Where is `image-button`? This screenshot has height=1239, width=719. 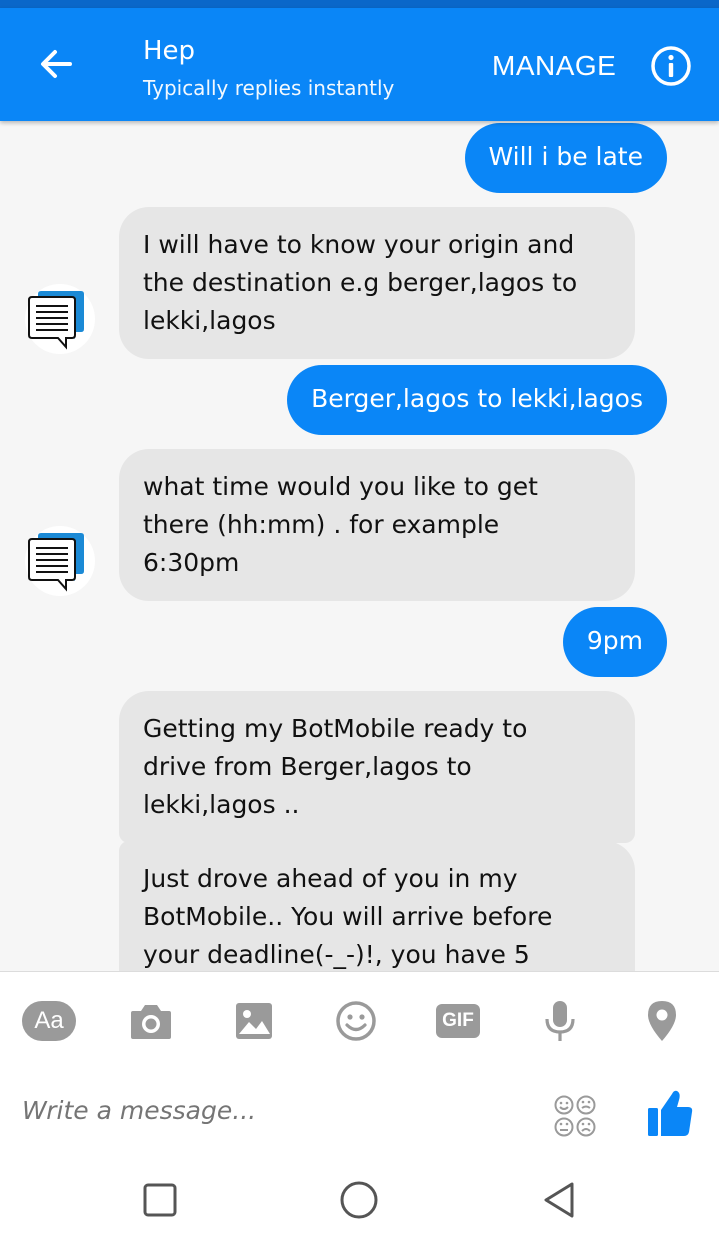 image-button is located at coordinates (254, 1021).